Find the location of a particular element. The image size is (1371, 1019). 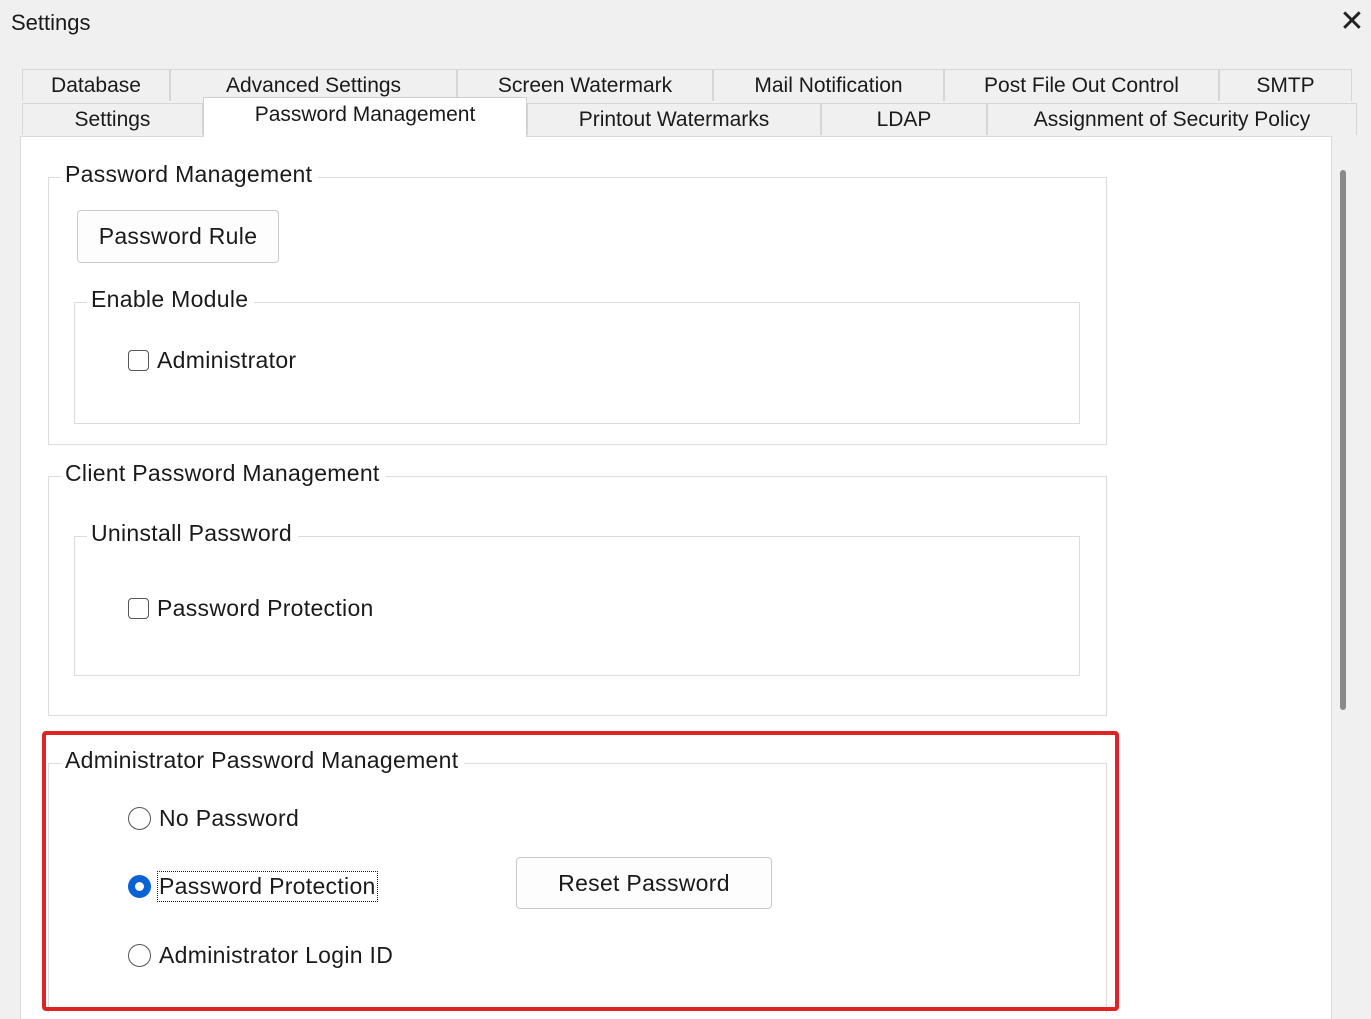

tab-printout-watermarks: Printout Watermarks is located at coordinates (674, 119).